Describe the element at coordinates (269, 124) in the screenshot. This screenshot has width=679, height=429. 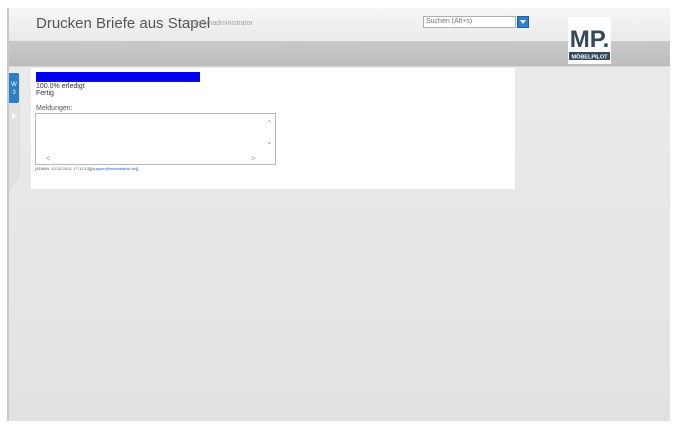
I see `scroll-up-icon: ⌃` at that location.